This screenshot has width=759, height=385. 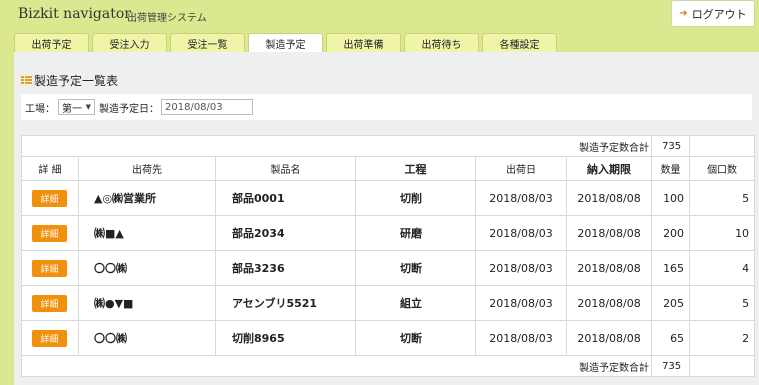 I want to click on header-detail: 詳 細, so click(x=50, y=168).